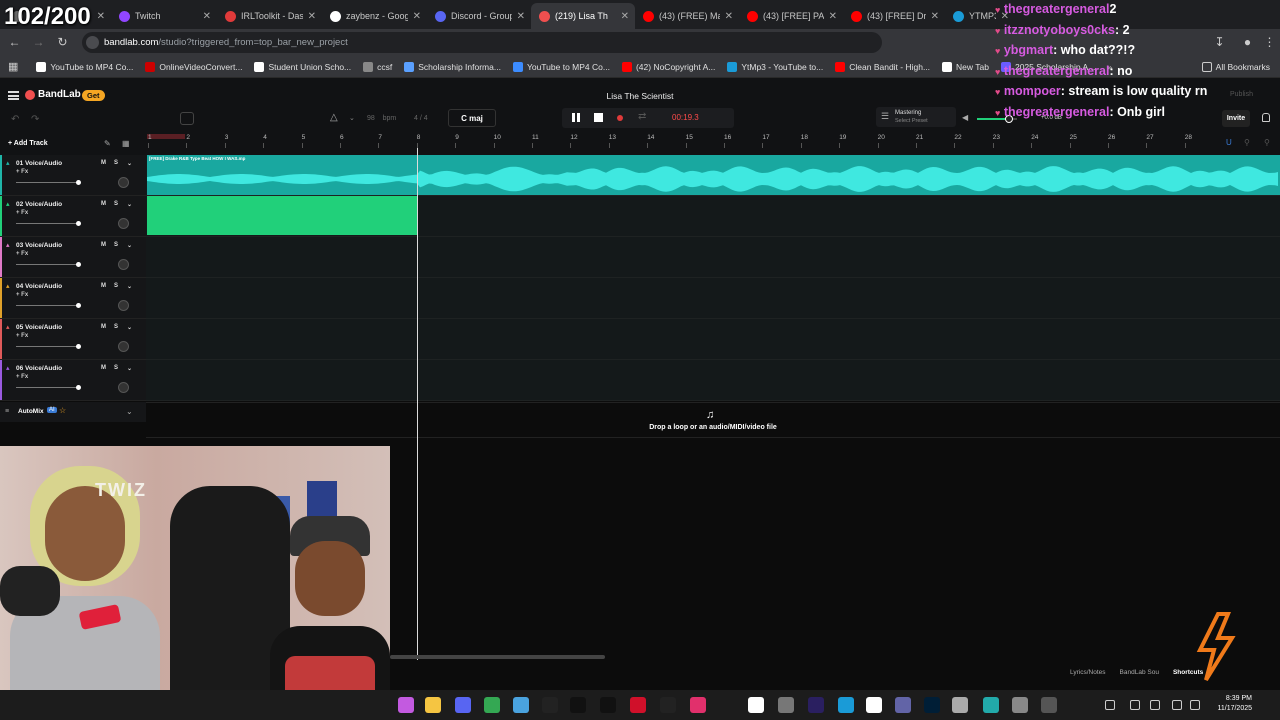  Describe the element at coordinates (903, 705) in the screenshot. I see `teams-icon` at that location.